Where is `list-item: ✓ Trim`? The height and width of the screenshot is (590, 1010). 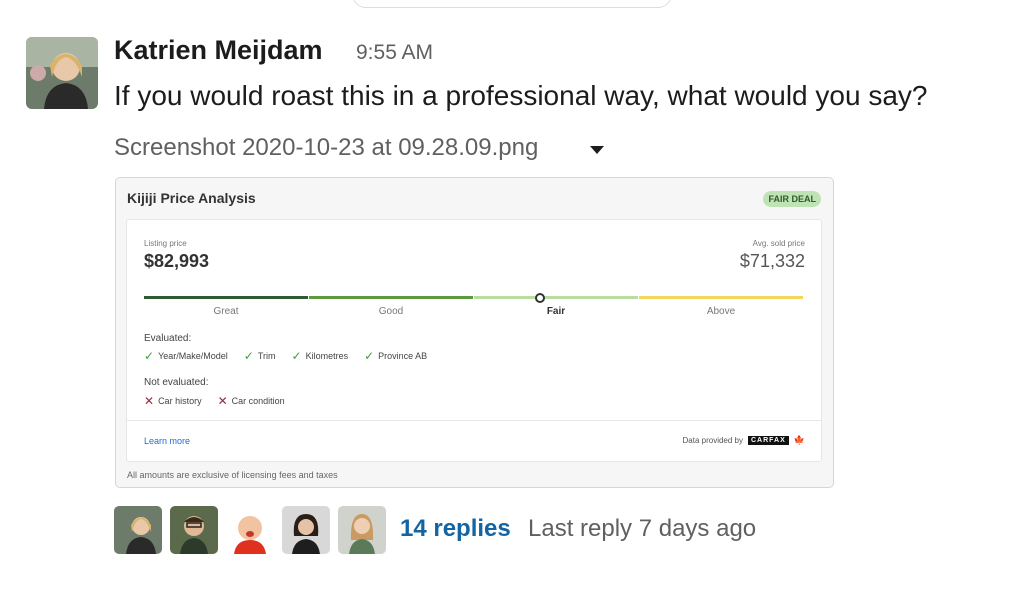
list-item: ✓ Trim is located at coordinates (259, 356).